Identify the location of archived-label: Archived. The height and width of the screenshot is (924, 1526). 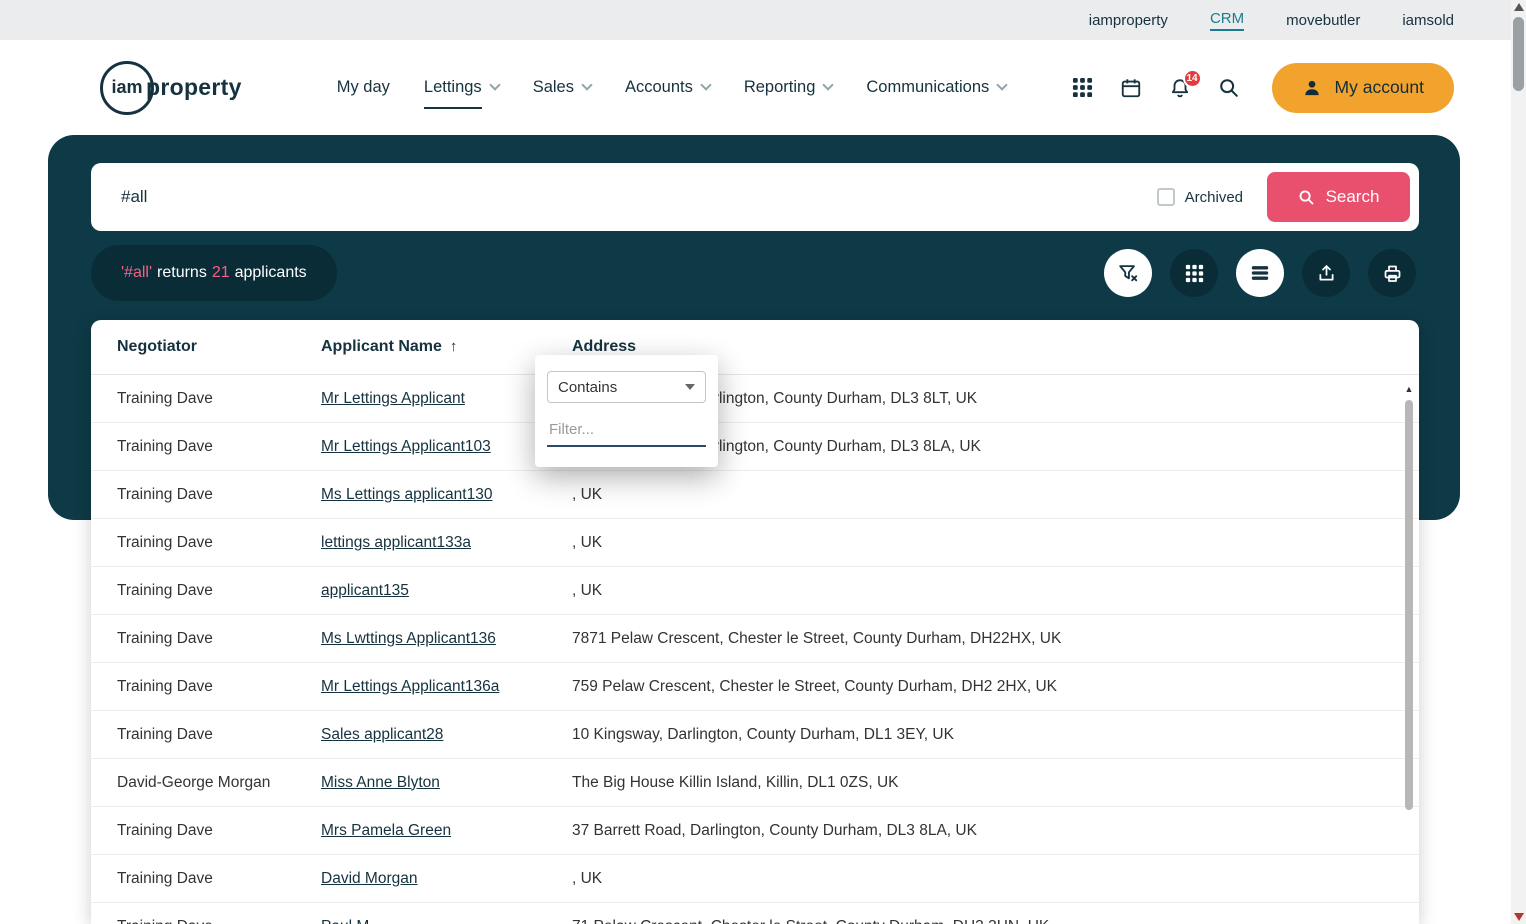
(1213, 197).